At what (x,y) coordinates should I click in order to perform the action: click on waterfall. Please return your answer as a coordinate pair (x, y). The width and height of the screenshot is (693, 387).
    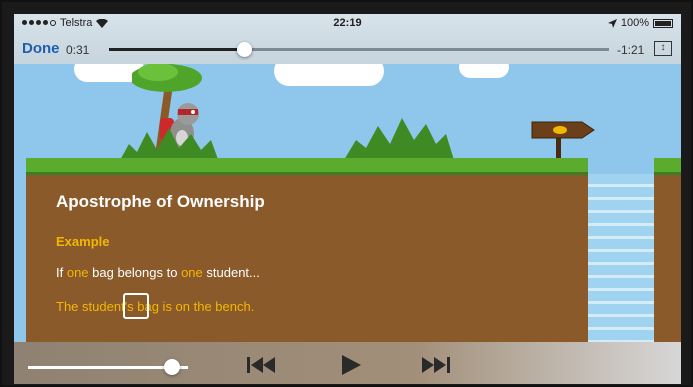
    Looking at the image, I should click on (621, 269).